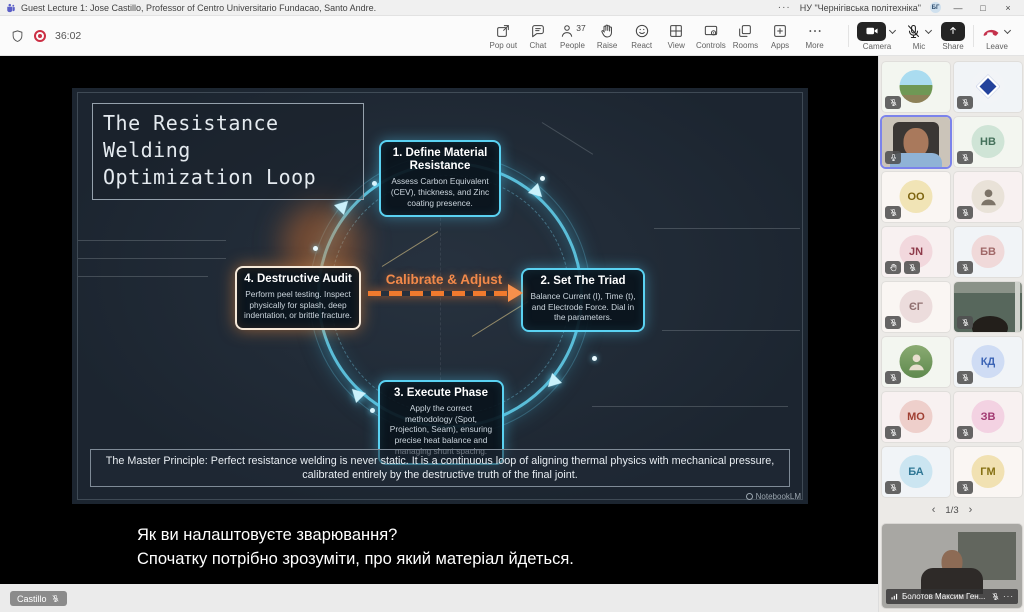  I want to click on teams-app-icon, so click(11, 8).